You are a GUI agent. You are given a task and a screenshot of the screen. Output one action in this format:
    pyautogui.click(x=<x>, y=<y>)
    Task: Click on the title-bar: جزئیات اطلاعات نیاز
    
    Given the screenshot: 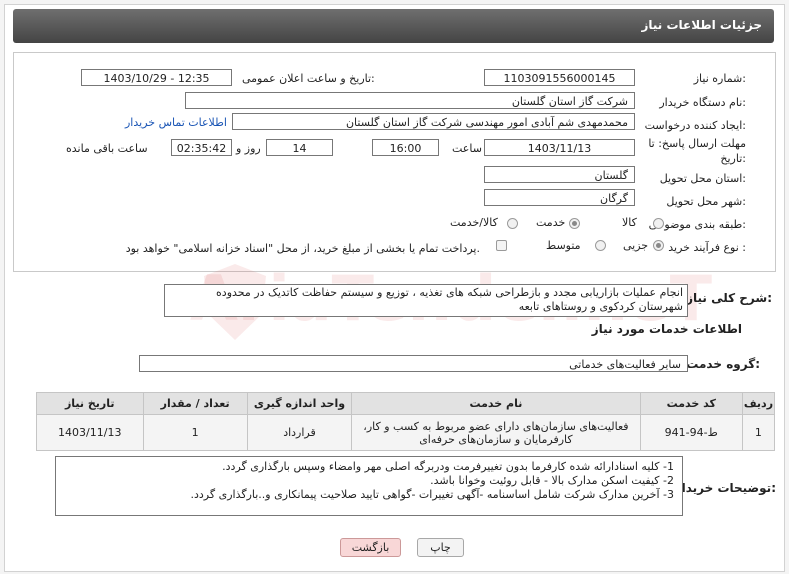 What is the action you would take?
    pyautogui.click(x=393, y=26)
    